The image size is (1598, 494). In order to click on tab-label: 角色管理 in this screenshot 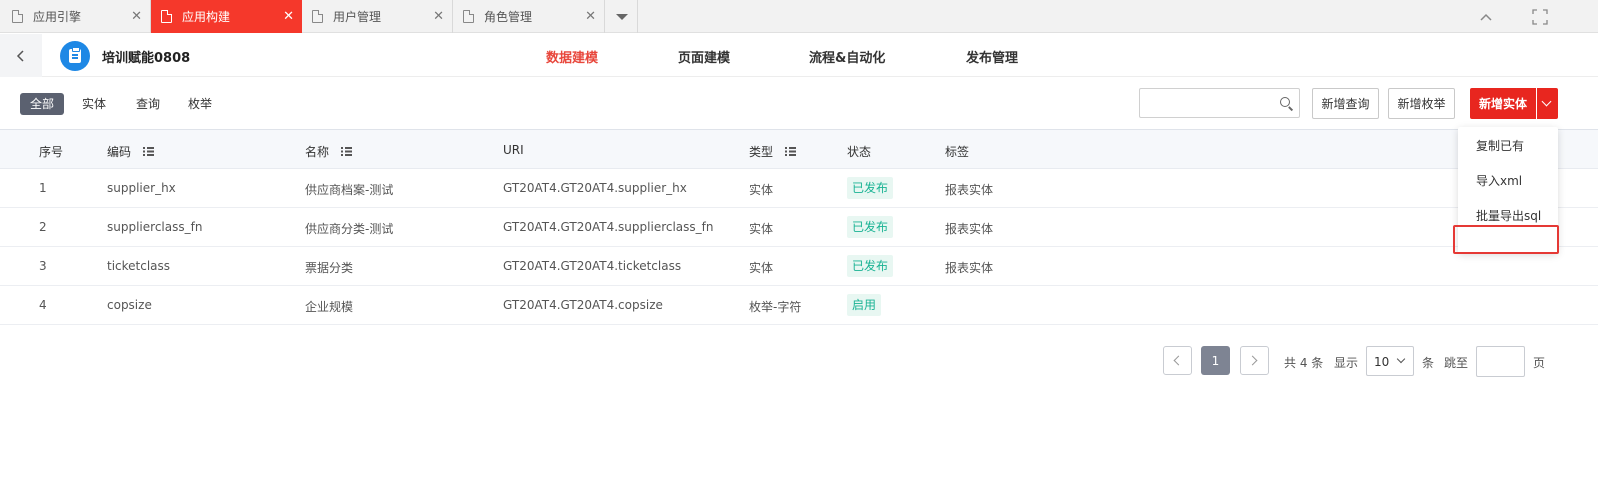, I will do `click(508, 17)`.